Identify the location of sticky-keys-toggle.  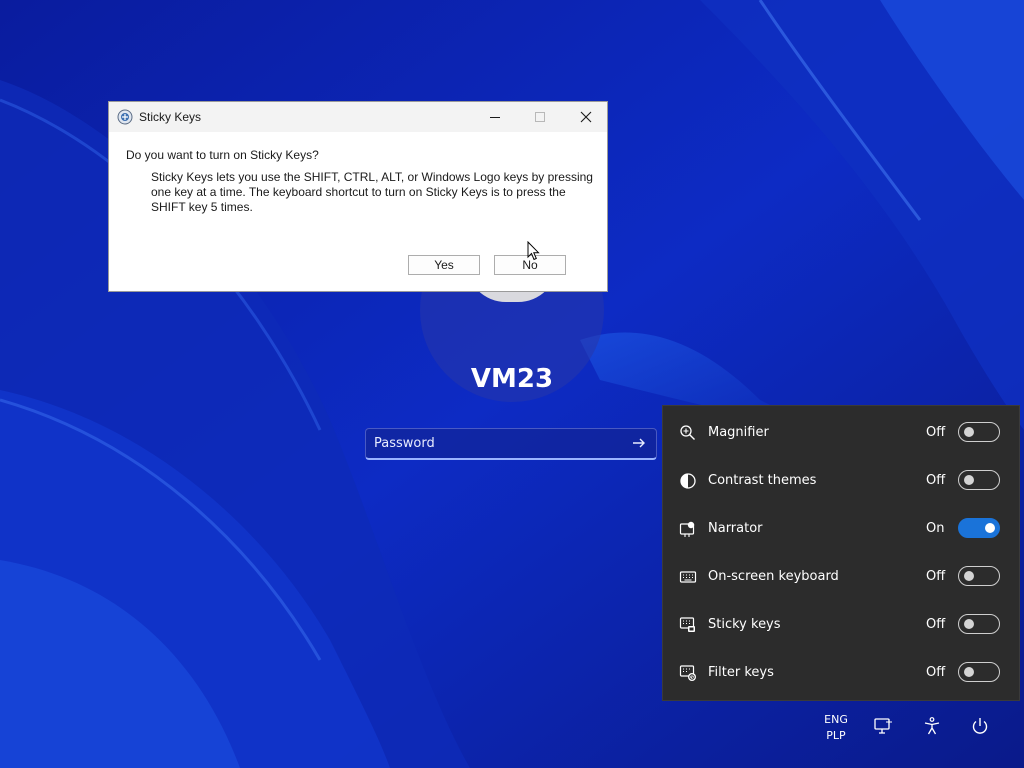
(979, 624).